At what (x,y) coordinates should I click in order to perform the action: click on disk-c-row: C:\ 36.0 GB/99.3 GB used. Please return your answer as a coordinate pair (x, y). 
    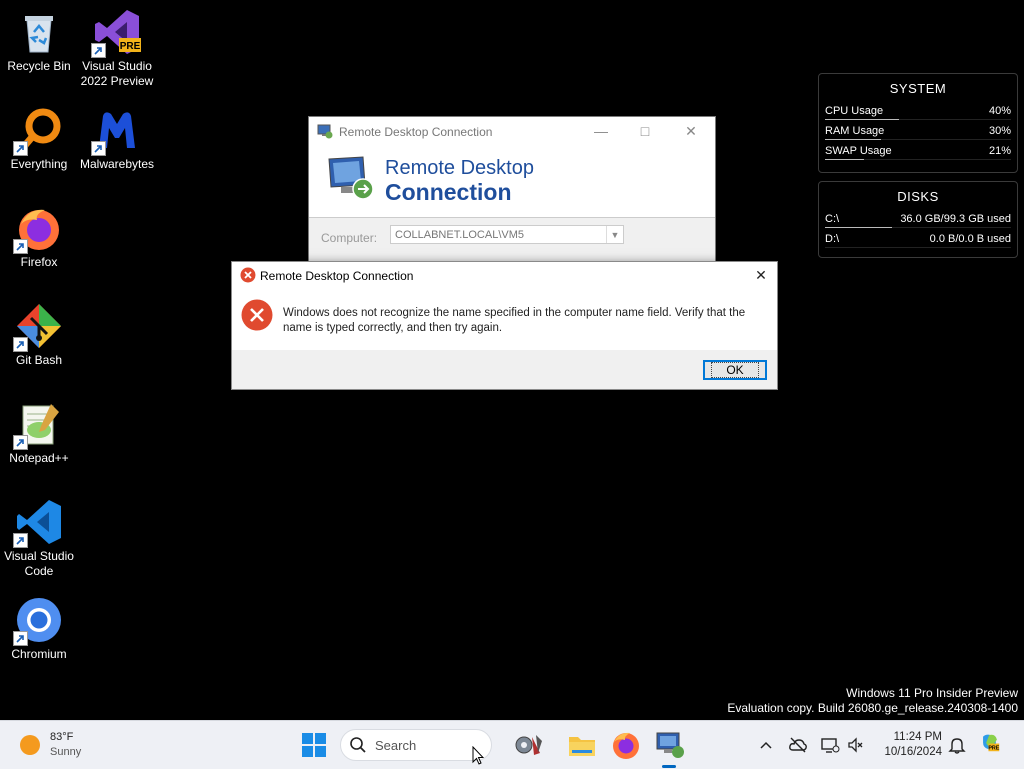
    Looking at the image, I should click on (918, 220).